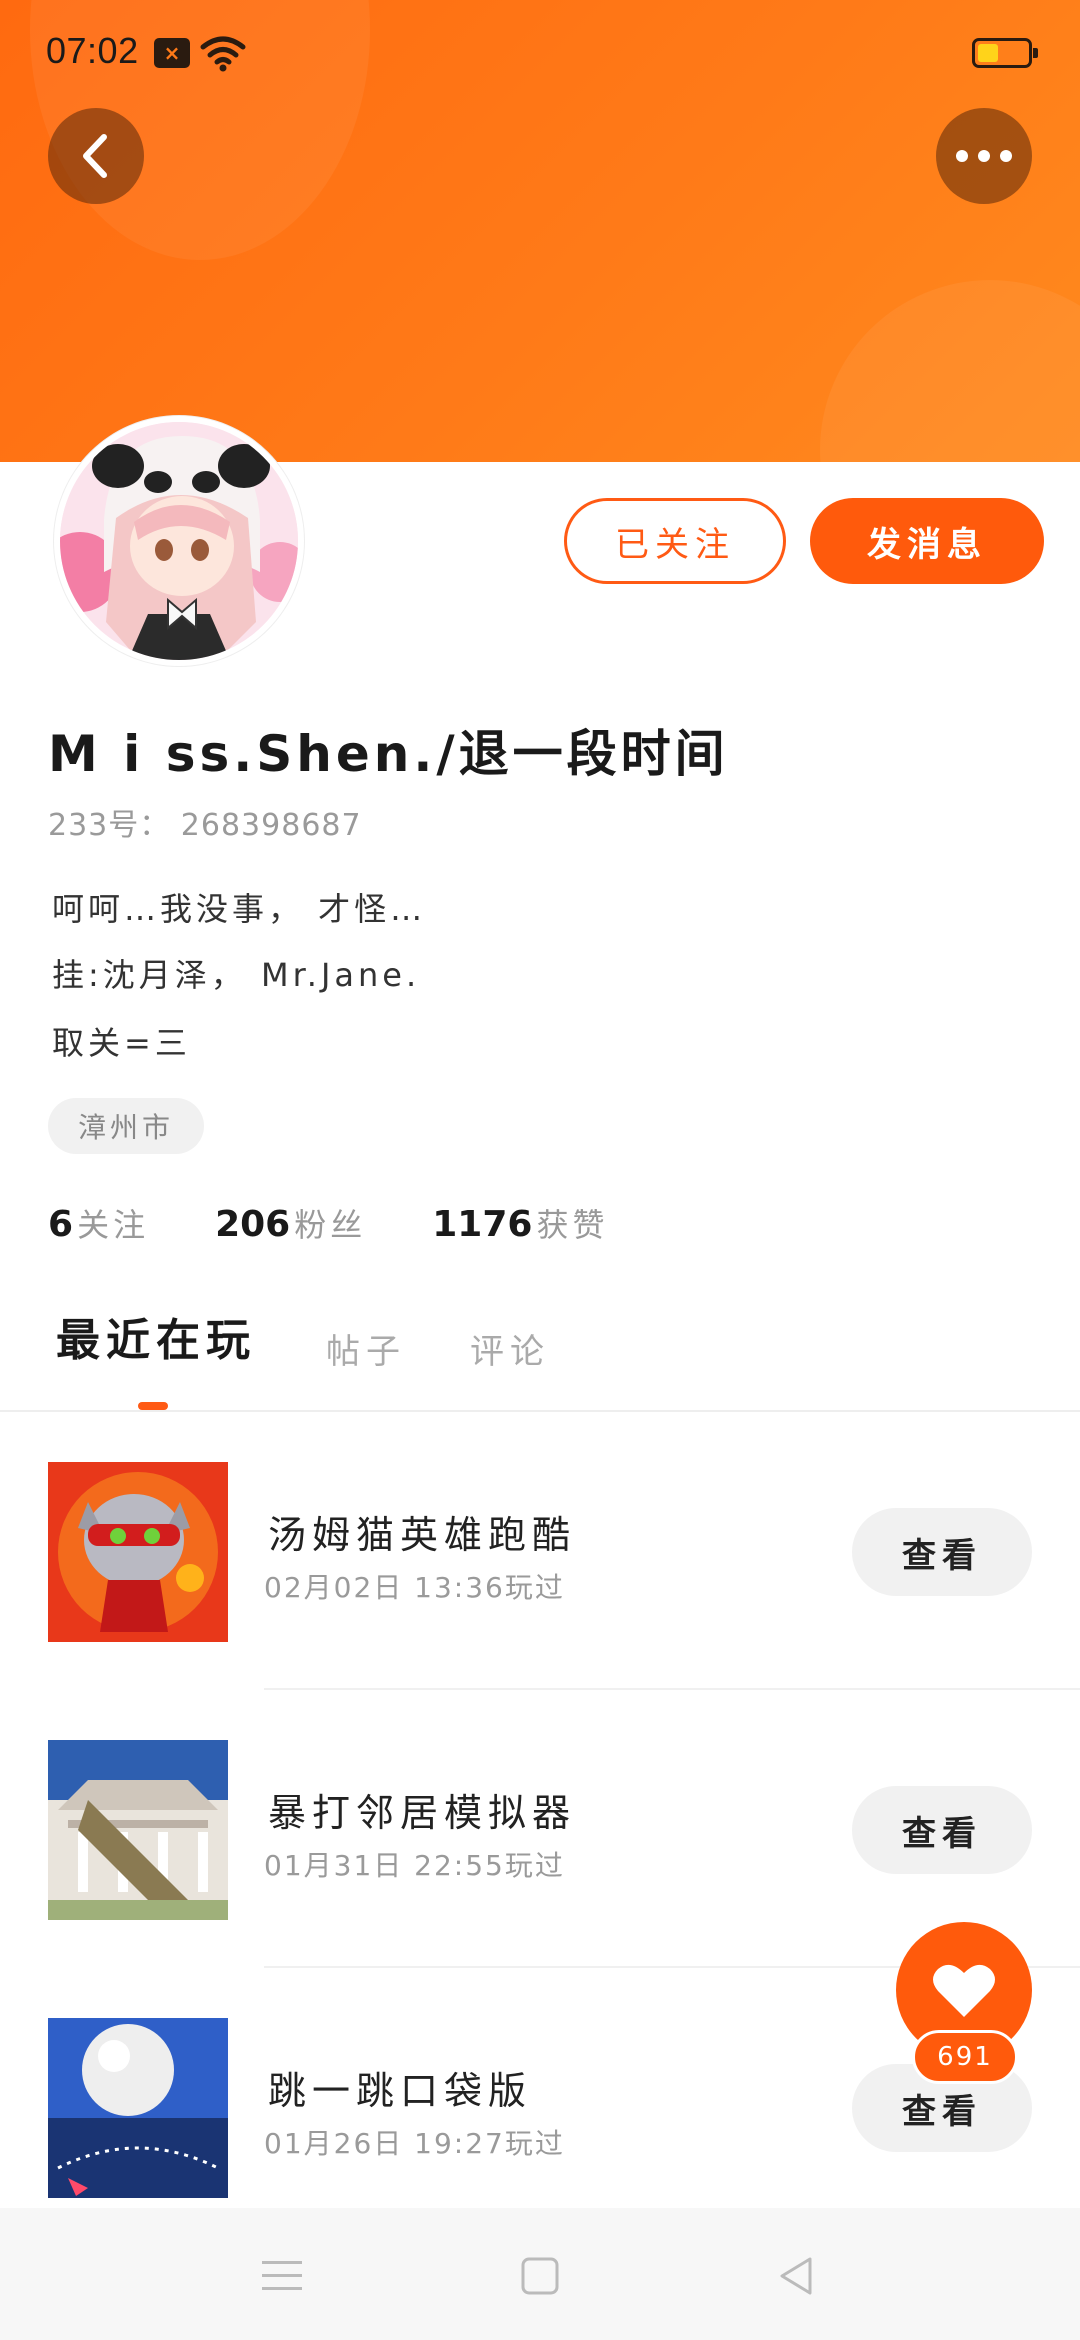 Image resolution: width=1080 pixels, height=2340 pixels. Describe the element at coordinates (126, 1126) in the screenshot. I see `location-tag: 漳州市` at that location.